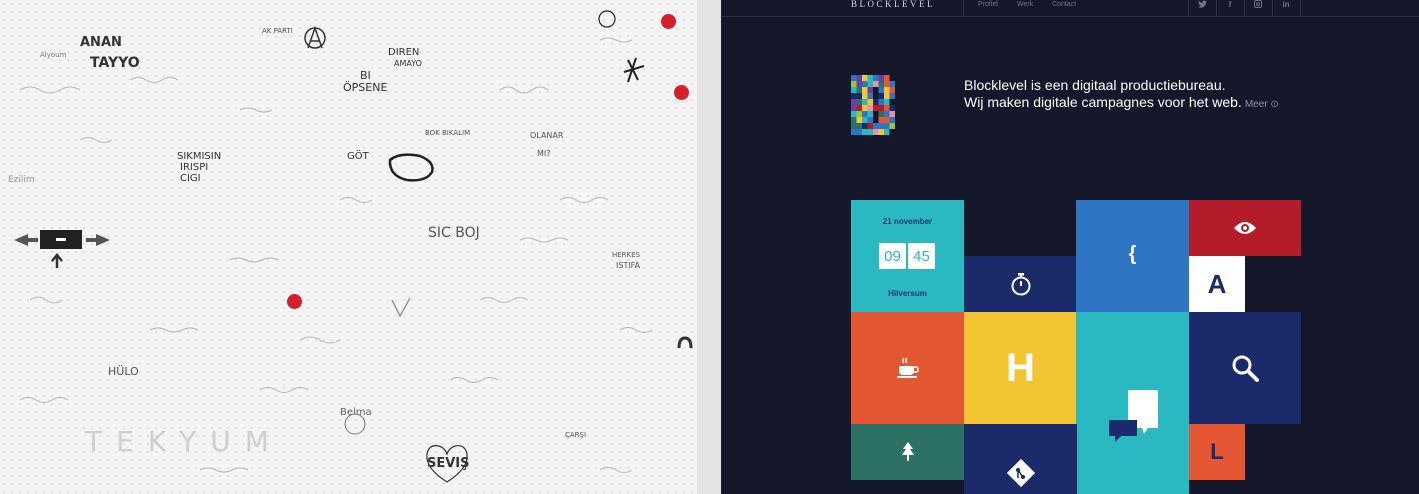 This screenshot has width=1419, height=494. I want to click on linkedin-icon: in, so click(1286, 4).